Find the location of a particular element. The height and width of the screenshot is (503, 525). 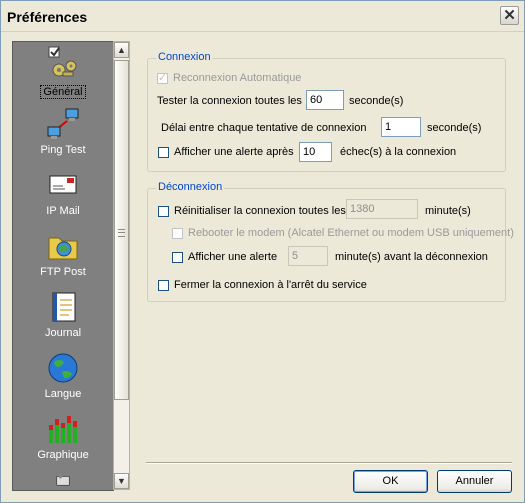

grip-icon is located at coordinates (121, 233).